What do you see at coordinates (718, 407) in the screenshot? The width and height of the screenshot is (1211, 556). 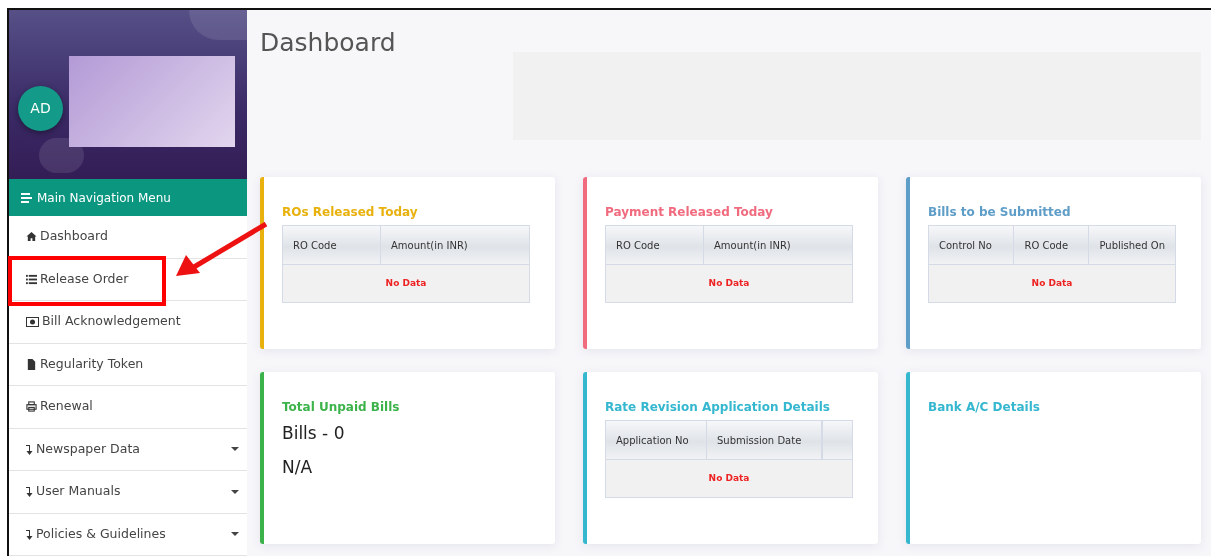 I see `card-title: Rate Revision Application Details` at bounding box center [718, 407].